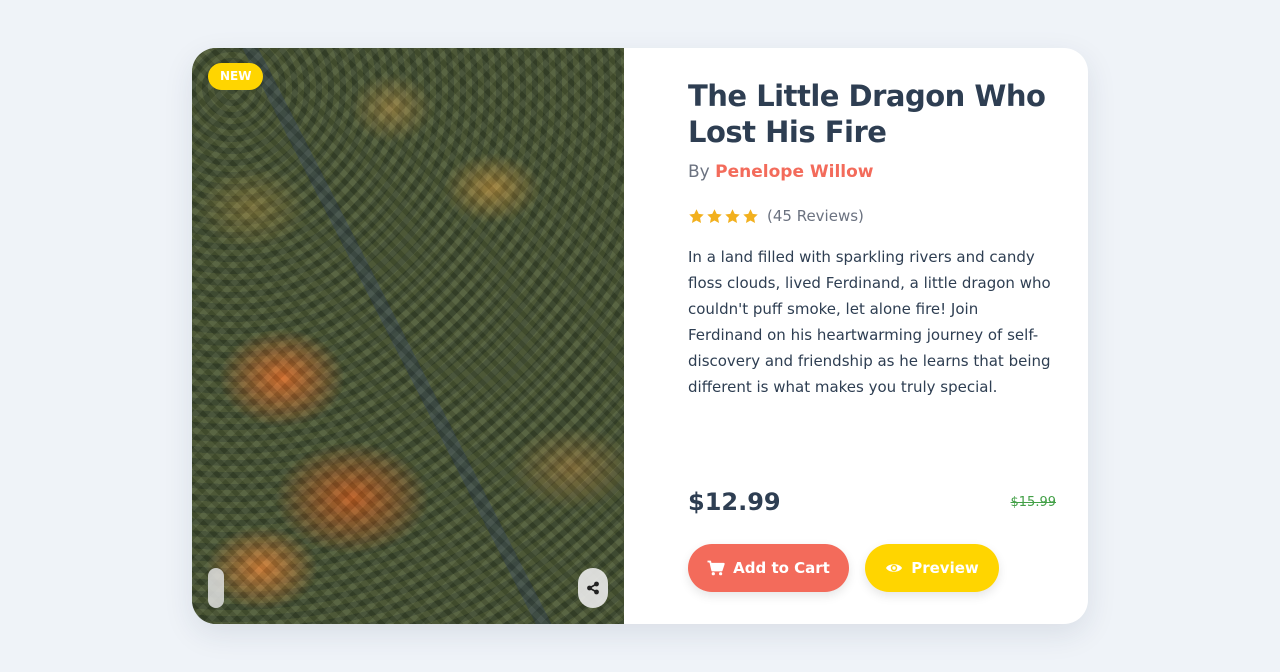  Describe the element at coordinates (794, 172) in the screenshot. I see `author-link: Penelope Willow` at that location.